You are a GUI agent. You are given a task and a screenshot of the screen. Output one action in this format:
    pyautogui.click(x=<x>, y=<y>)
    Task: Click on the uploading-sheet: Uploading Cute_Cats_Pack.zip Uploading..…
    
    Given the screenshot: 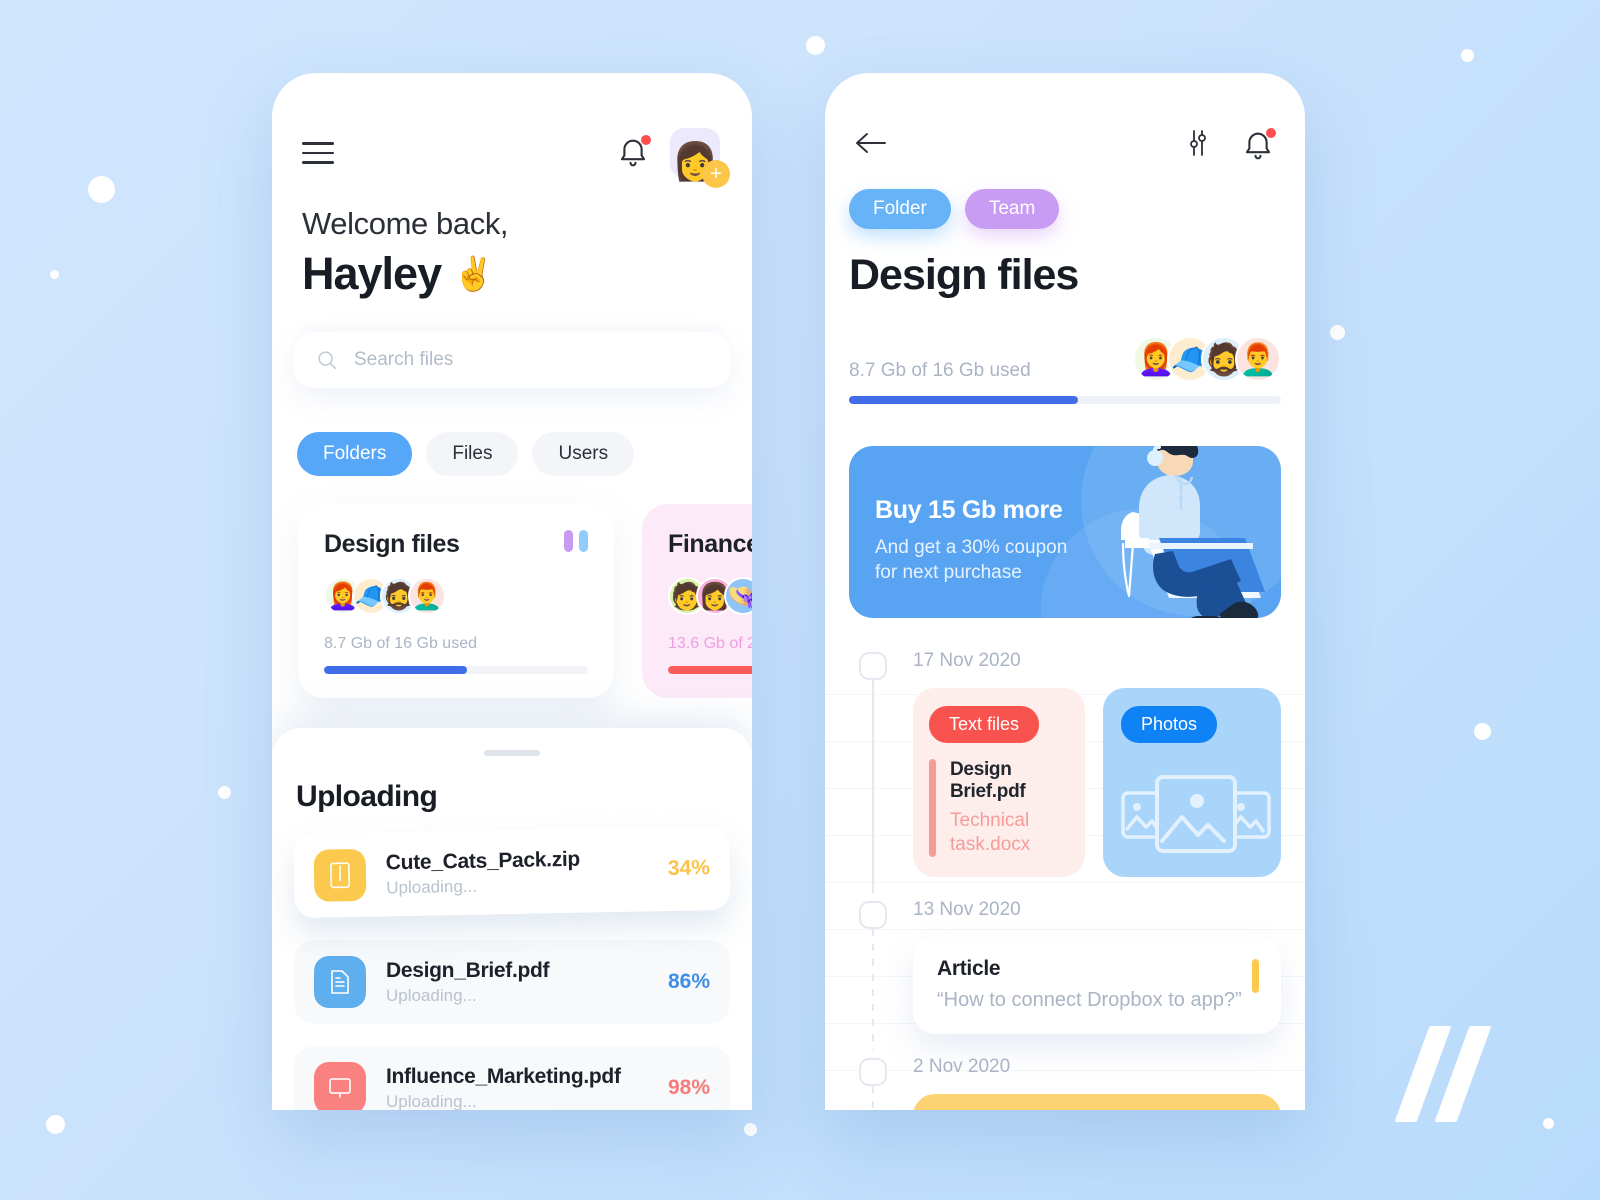 What is the action you would take?
    pyautogui.click(x=512, y=919)
    